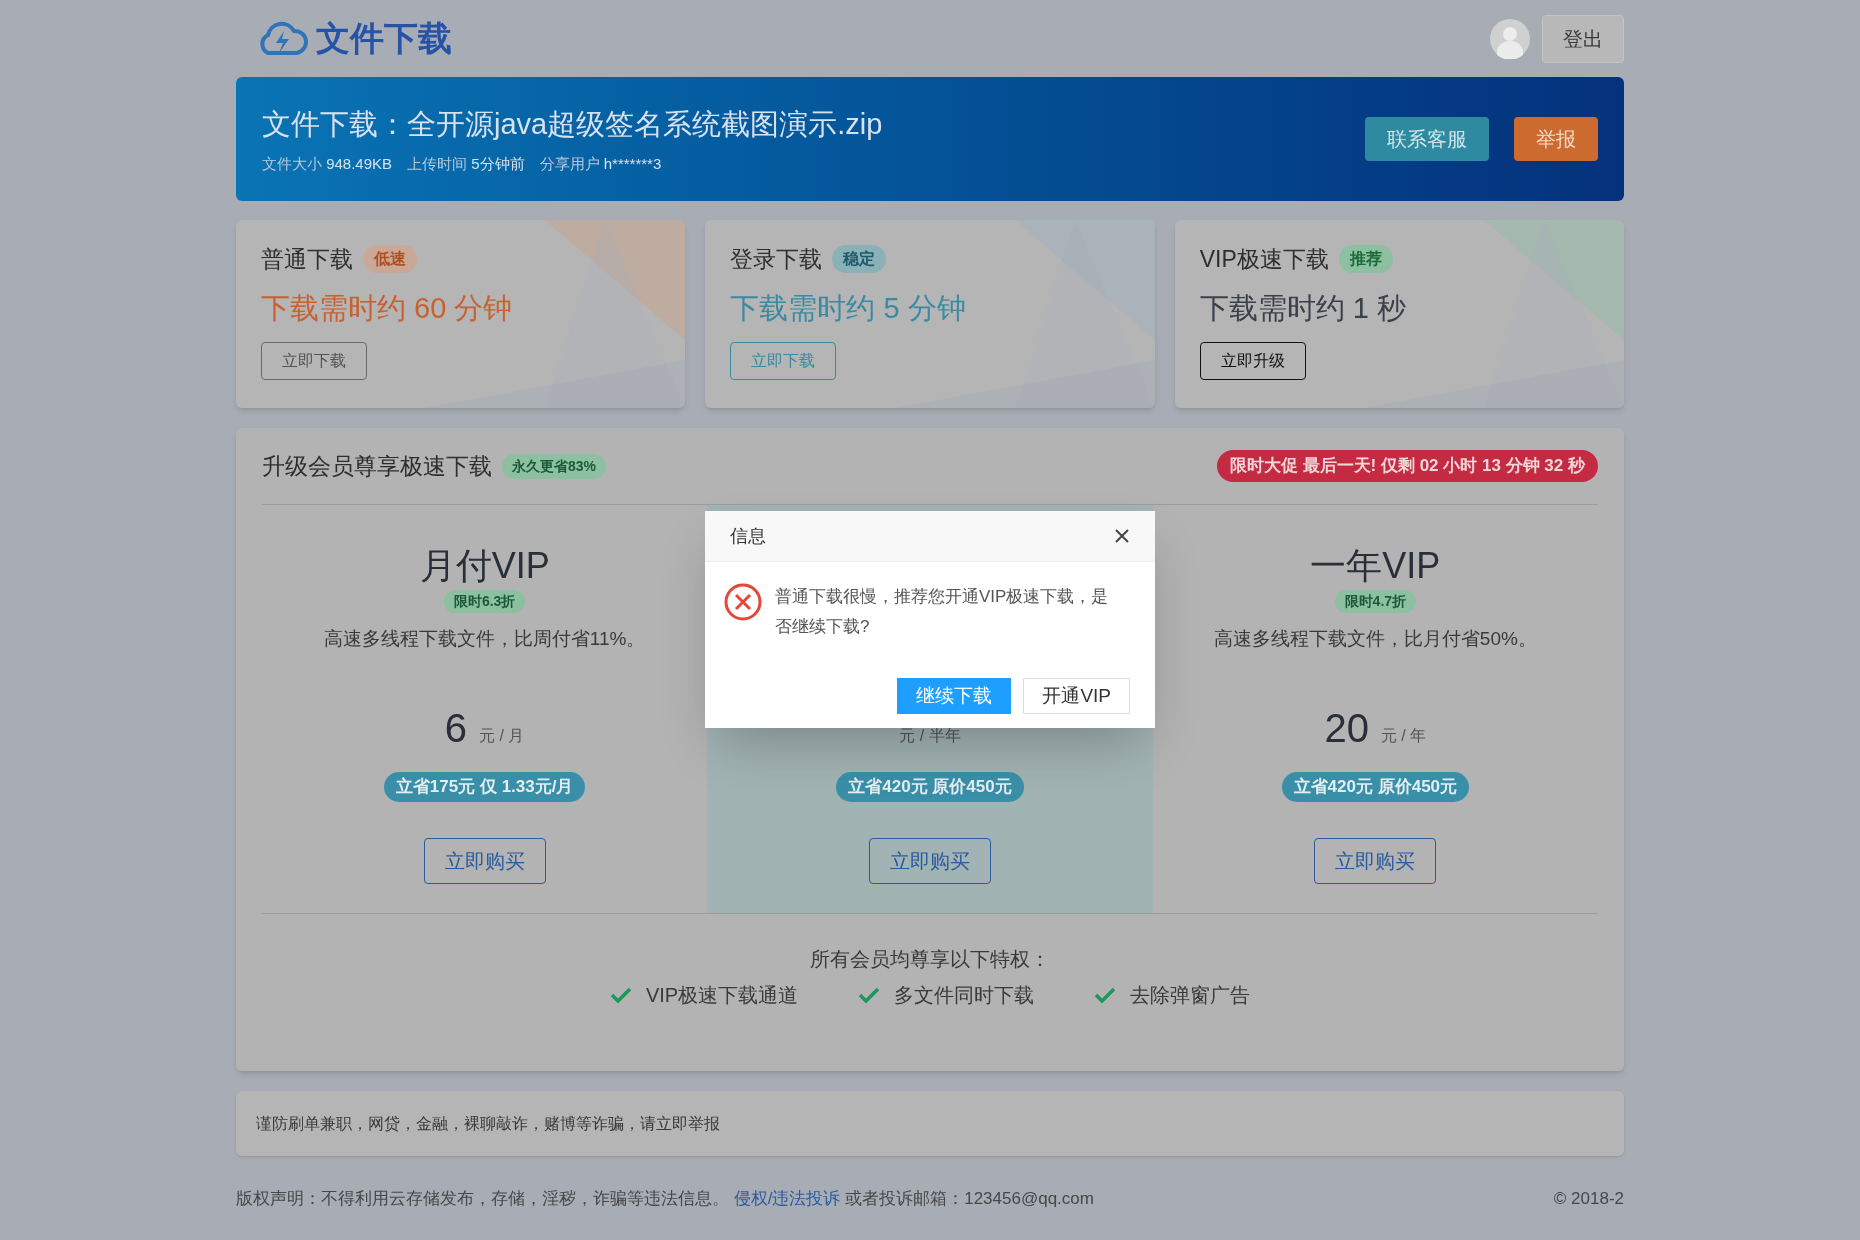  I want to click on dialog-button: 开通VIP, so click(1076, 696).